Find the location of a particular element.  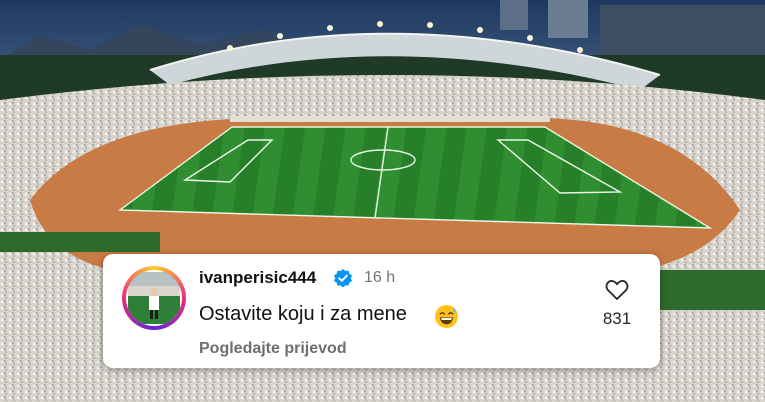

comment-timestamp: 16 h is located at coordinates (380, 277).